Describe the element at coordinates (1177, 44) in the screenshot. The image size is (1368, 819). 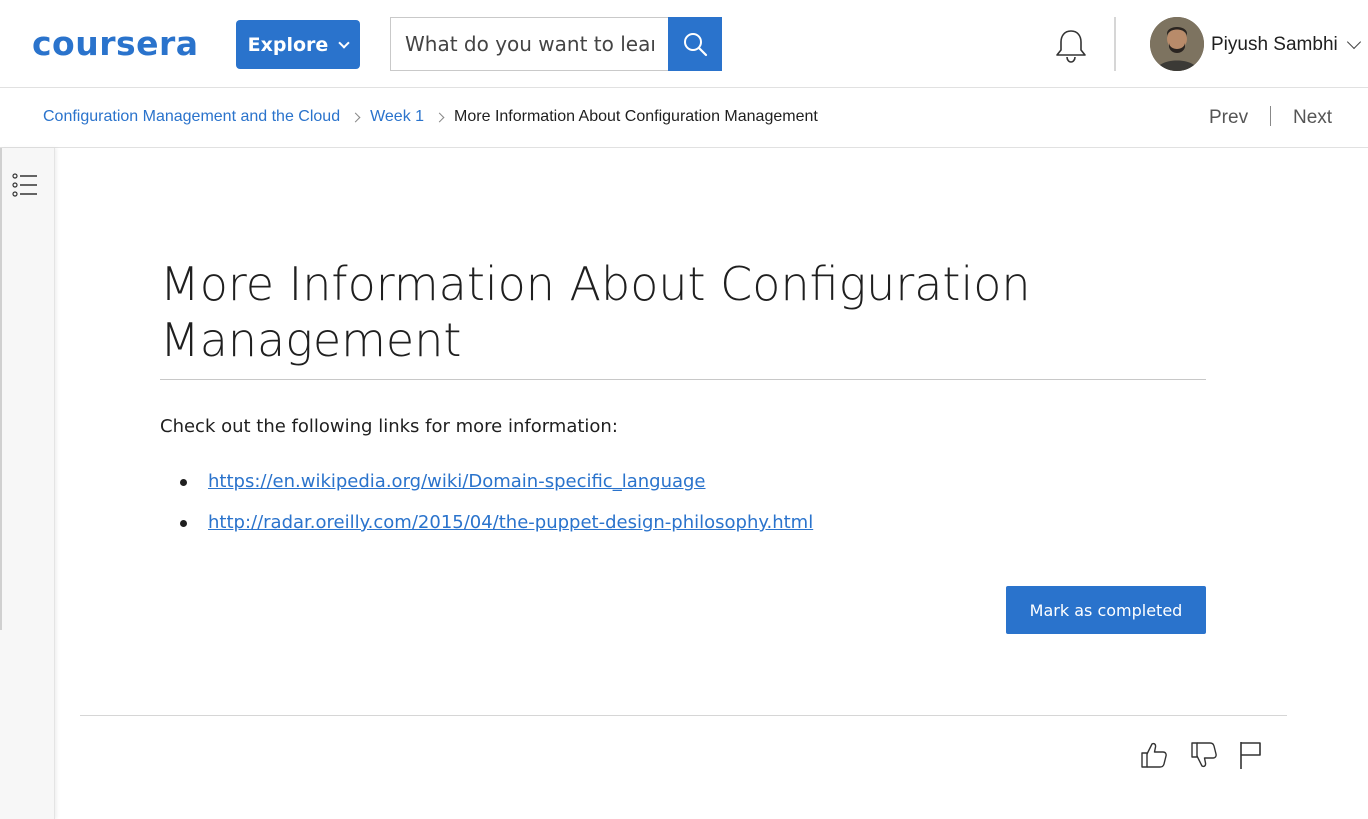
I see `avatar` at that location.